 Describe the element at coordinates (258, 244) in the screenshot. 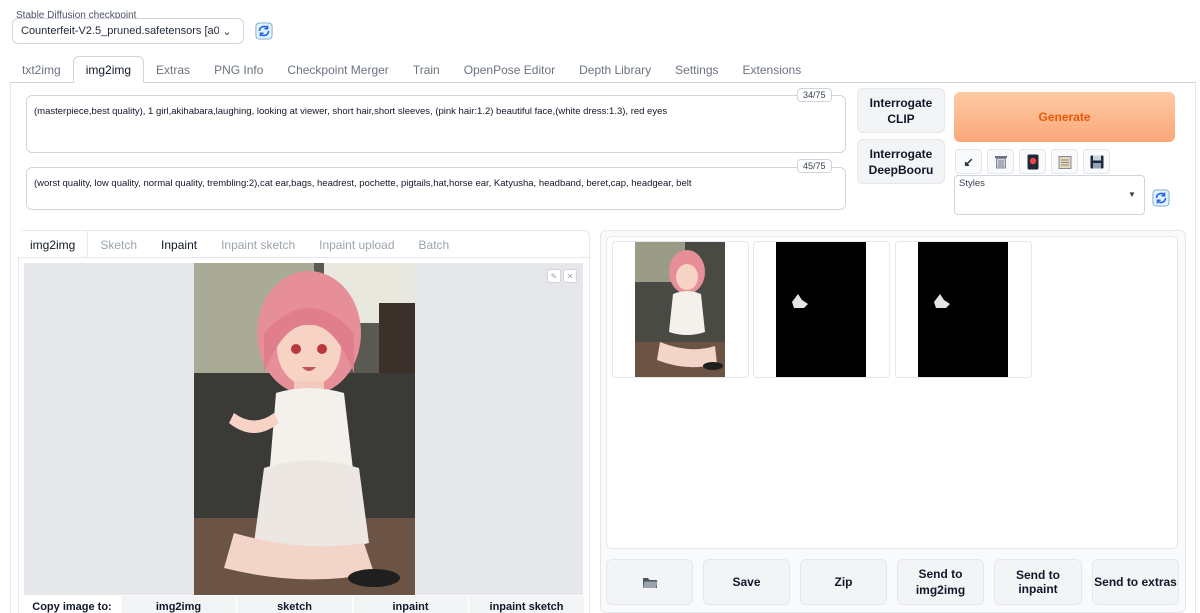

I see `subtab-inpaint-sketch: Inpaint sketch` at that location.